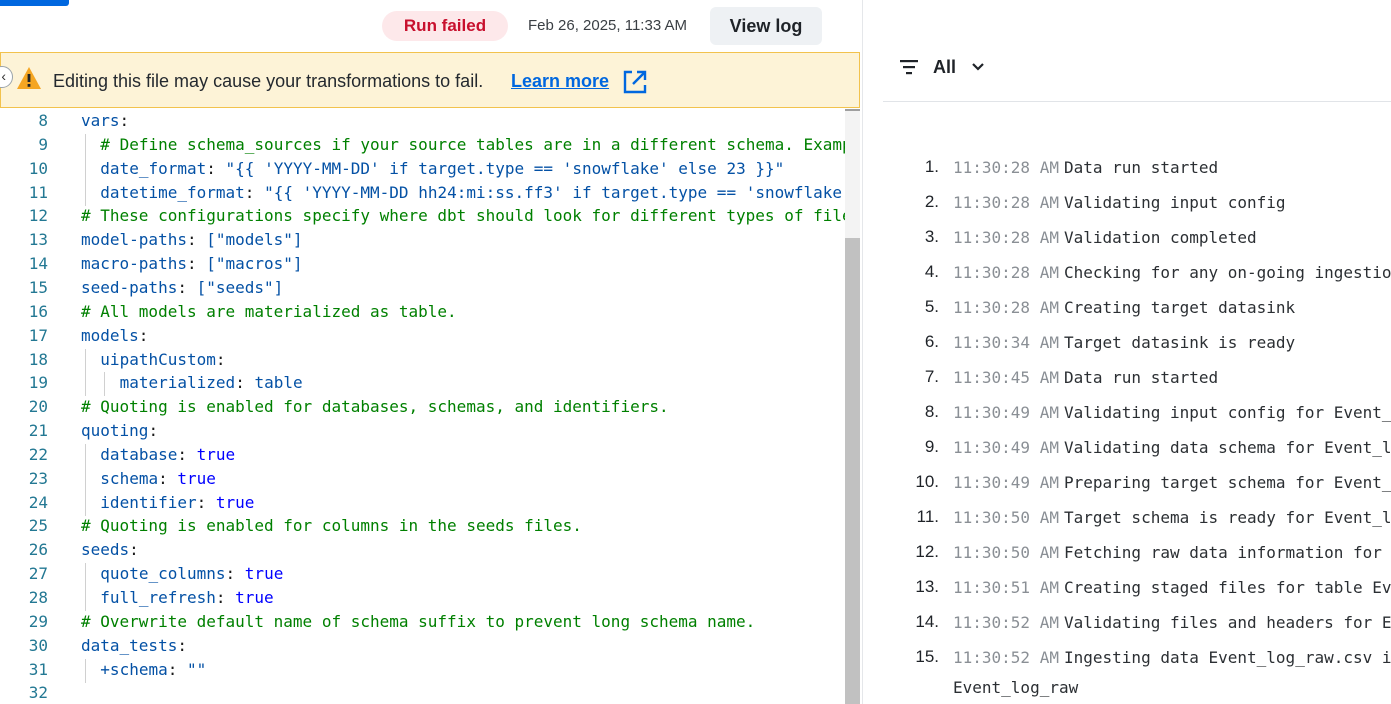 The image size is (1391, 704). What do you see at coordinates (1006, 587) in the screenshot?
I see `log-entry-time: 11:30:51 AM` at bounding box center [1006, 587].